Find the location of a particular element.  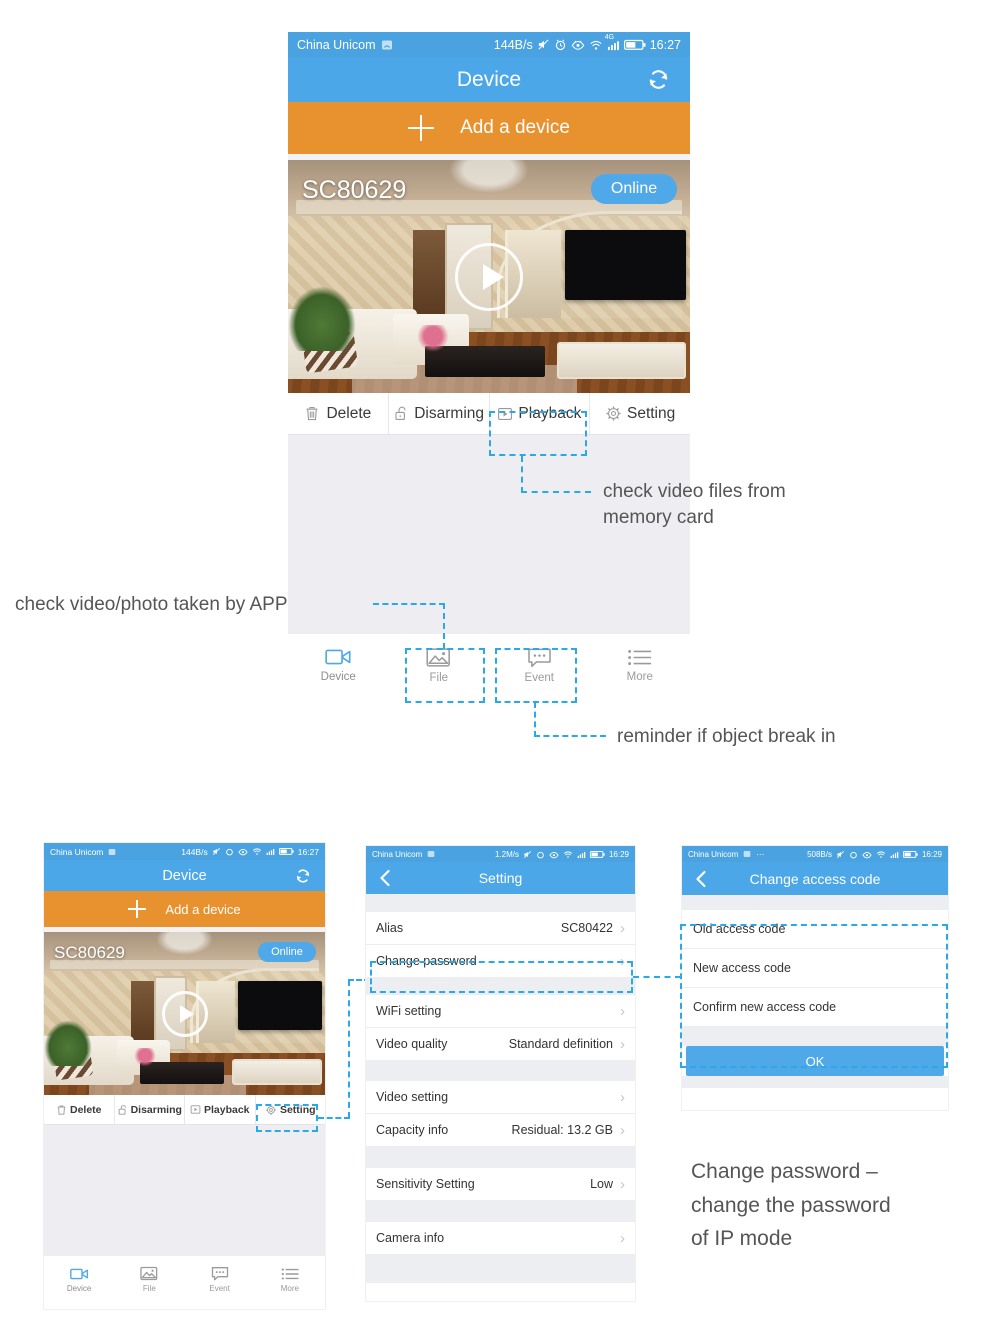

delete-button: Delete is located at coordinates (338, 413).